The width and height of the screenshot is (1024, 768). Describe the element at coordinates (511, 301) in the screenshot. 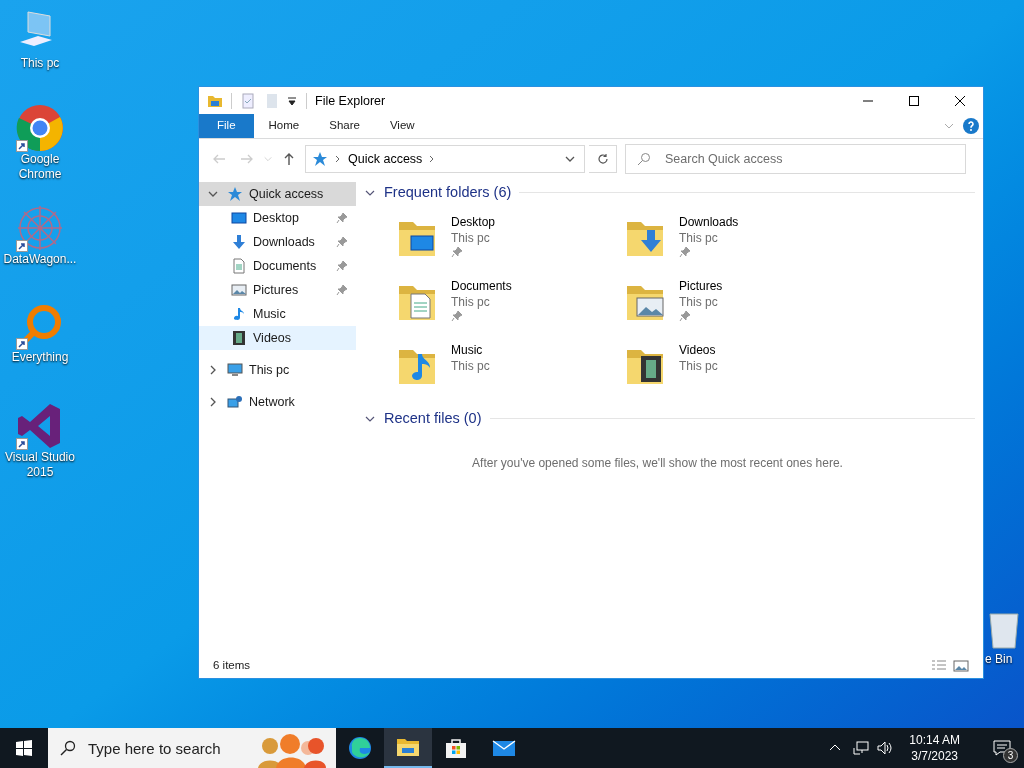

I see `folder-tile: Documents This pc` at that location.